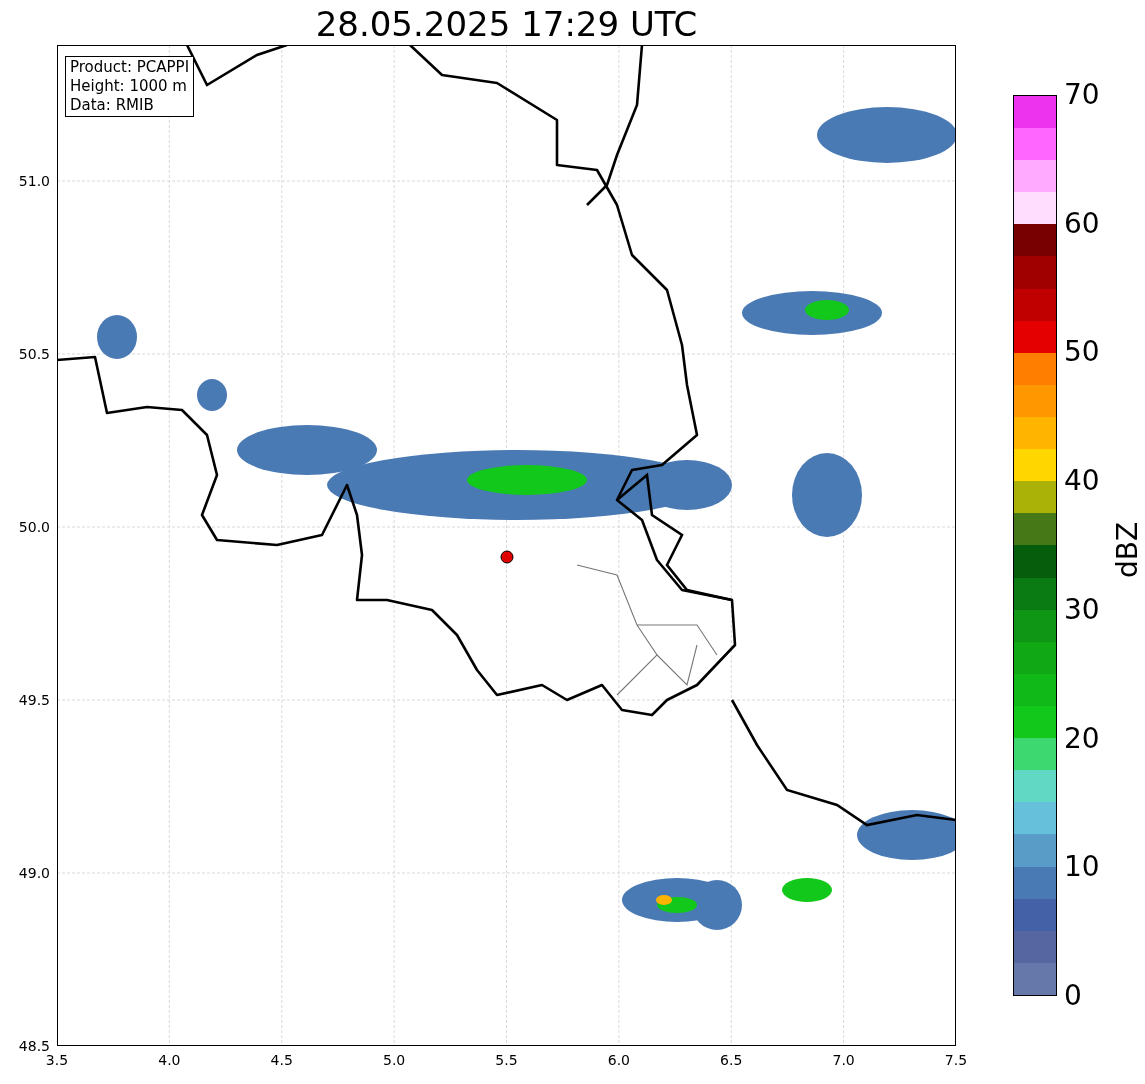 This screenshot has width=1145, height=1084. I want to click on x-tick-label: 3.5, so click(57, 1060).